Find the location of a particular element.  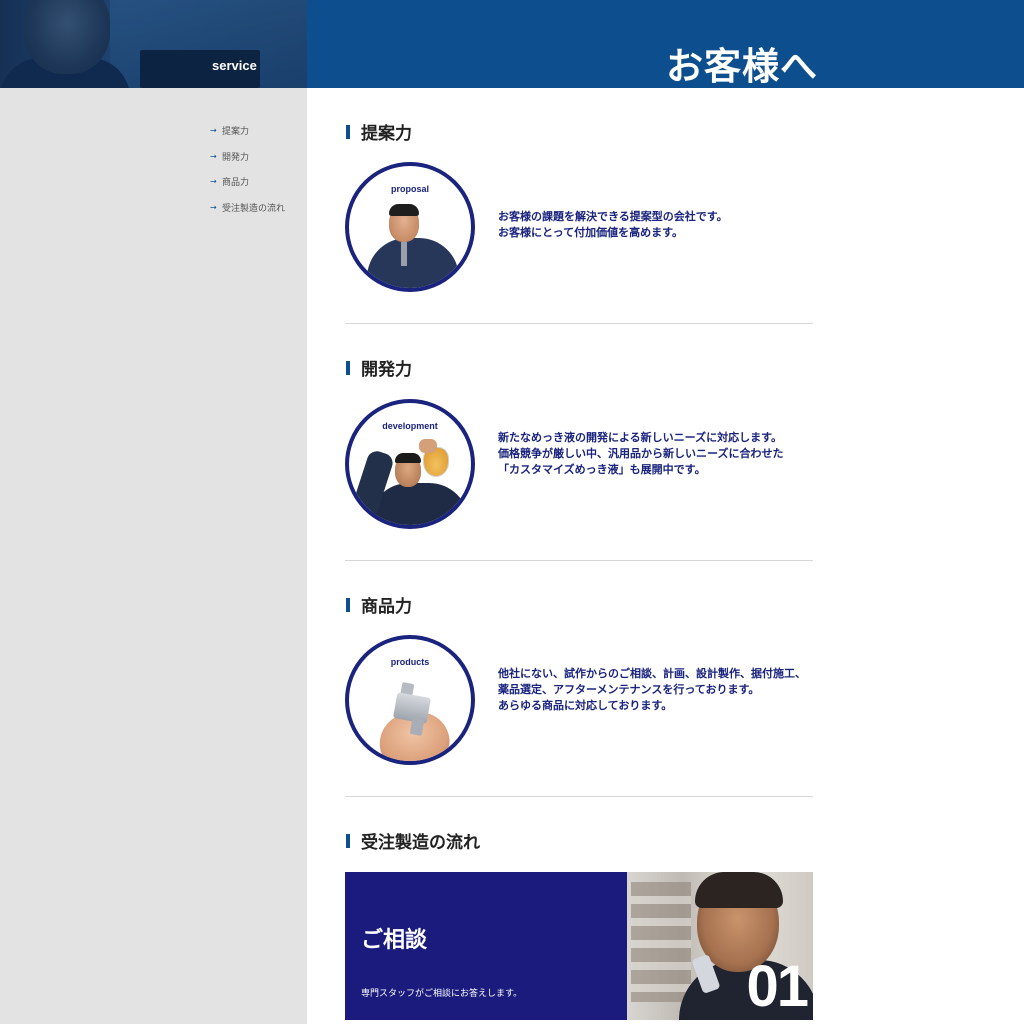

section-heading-order-flow: 受注製造の流れ is located at coordinates (413, 840).